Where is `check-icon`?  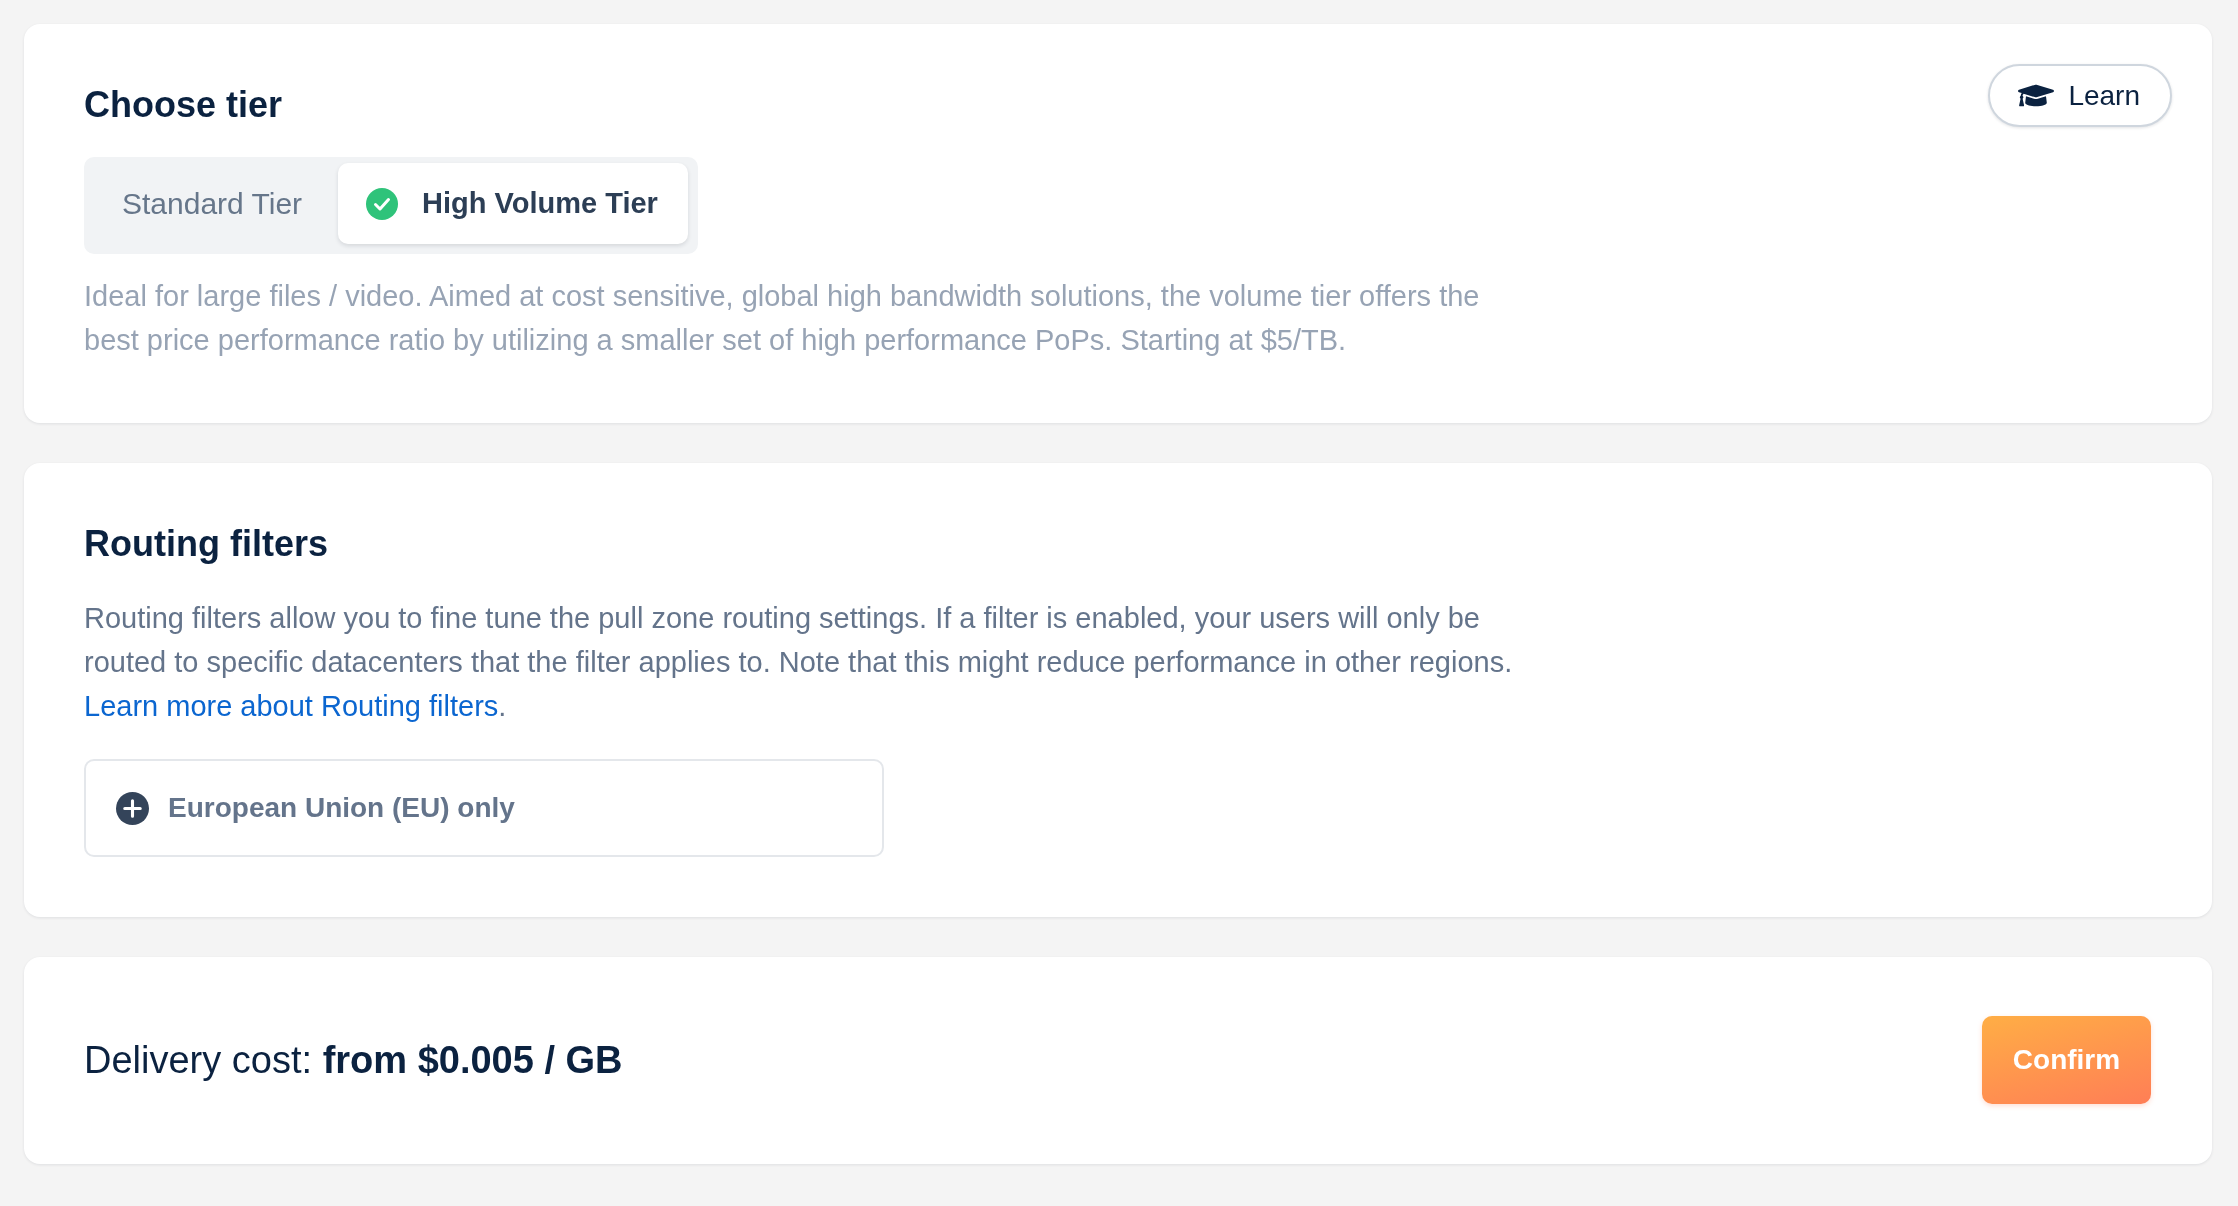 check-icon is located at coordinates (382, 203).